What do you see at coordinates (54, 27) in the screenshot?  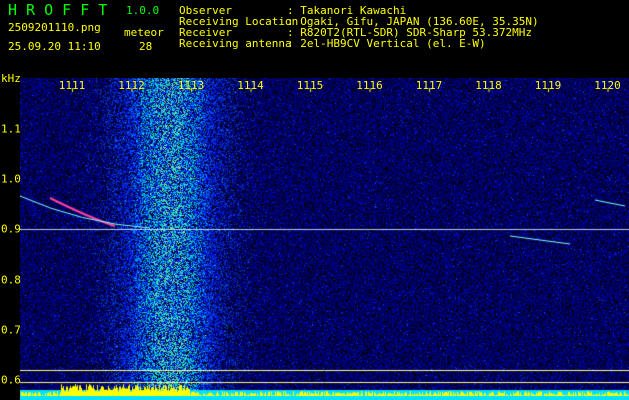 I see `file-name: 2509201110.png` at bounding box center [54, 27].